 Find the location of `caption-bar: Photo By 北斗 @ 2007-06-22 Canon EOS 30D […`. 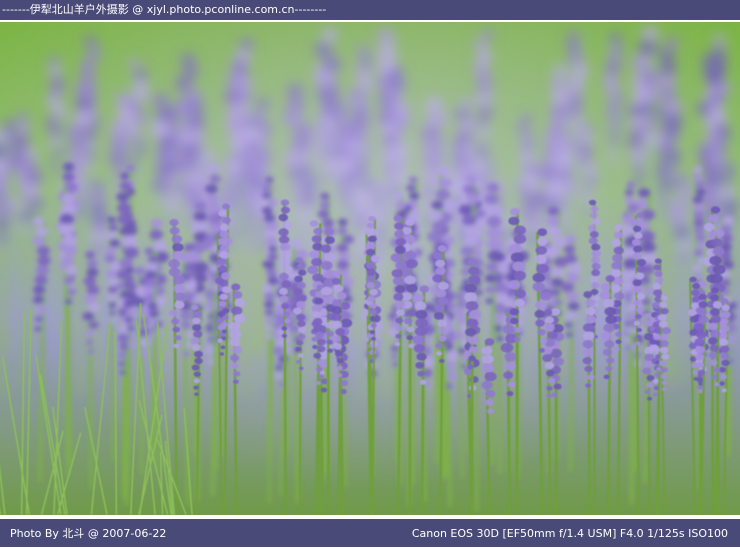

caption-bar: Photo By 北斗 @ 2007-06-22 Canon EOS 30D [… is located at coordinates (370, 532).